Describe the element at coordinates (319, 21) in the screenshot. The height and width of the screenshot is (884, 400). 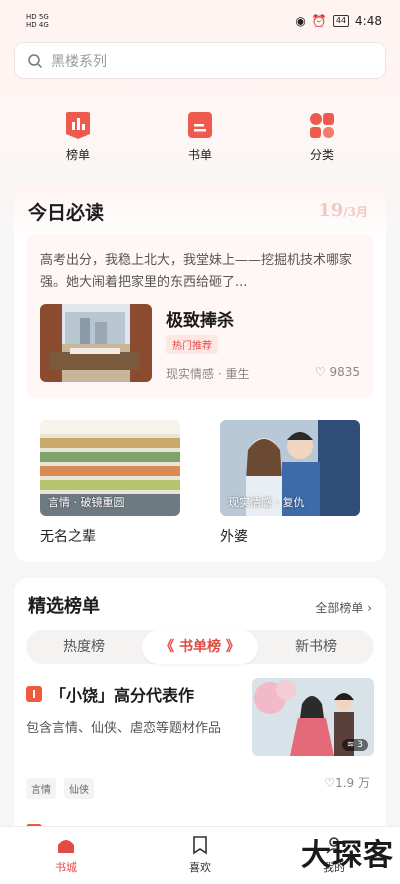
I see `alarm-icon: ⏰` at that location.